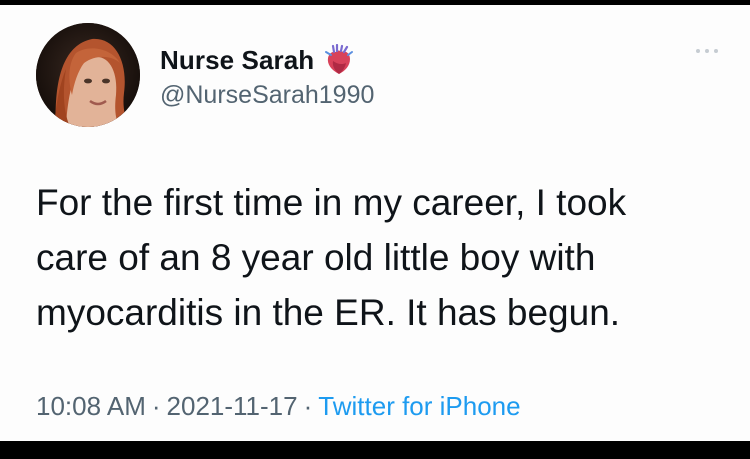 This screenshot has height=459, width=750. What do you see at coordinates (237, 60) in the screenshot?
I see `author-display-name: Nurse Sarah` at bounding box center [237, 60].